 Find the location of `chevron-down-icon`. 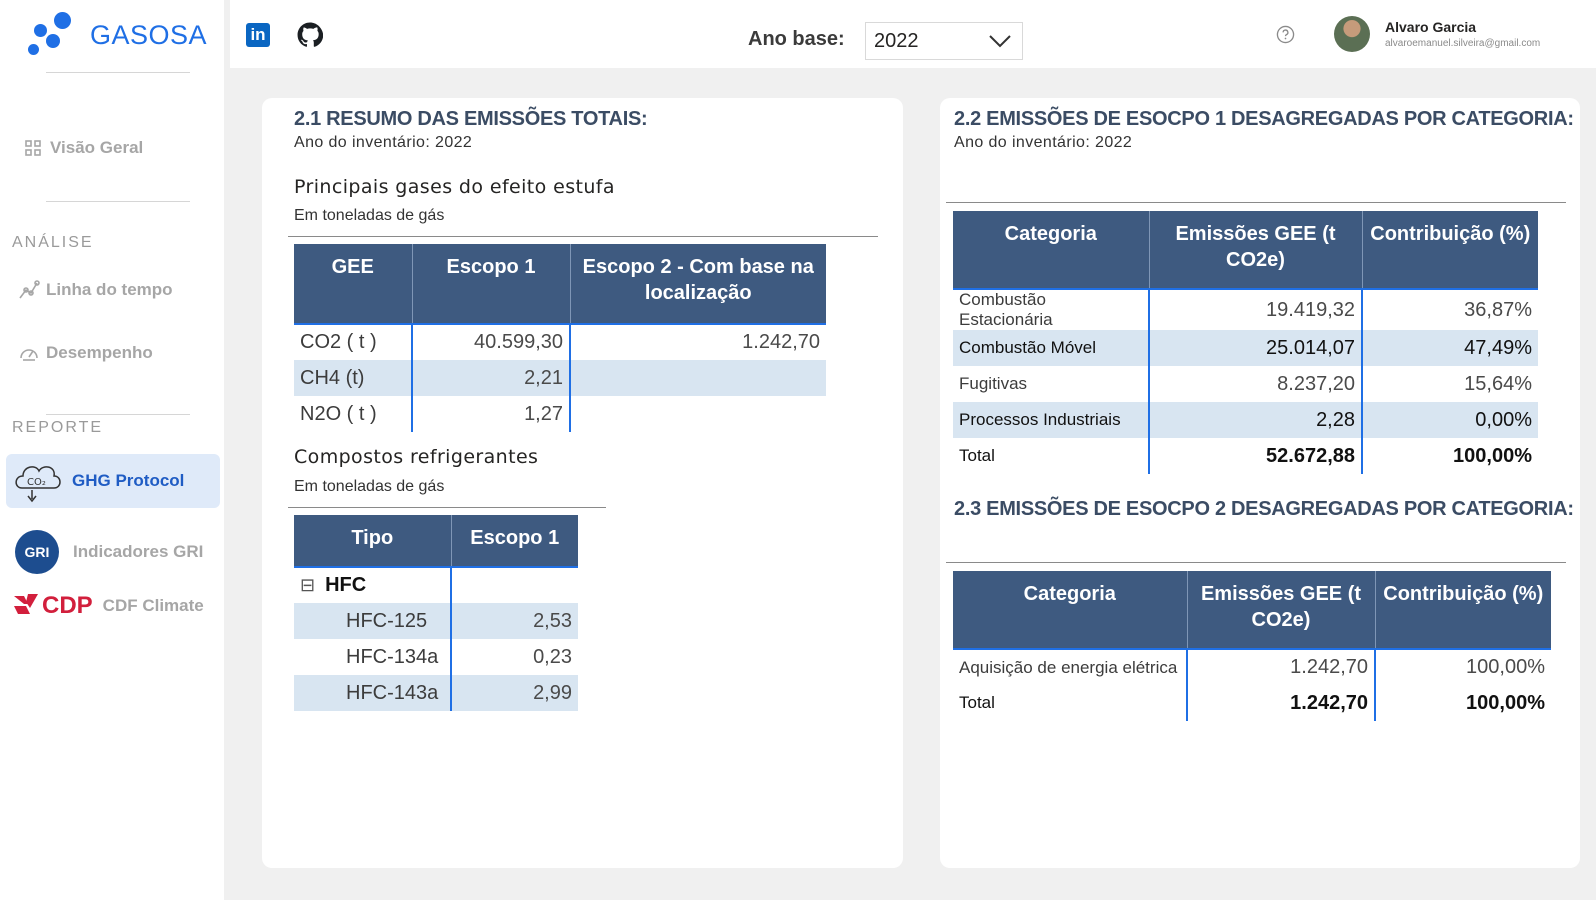

chevron-down-icon is located at coordinates (1000, 41).